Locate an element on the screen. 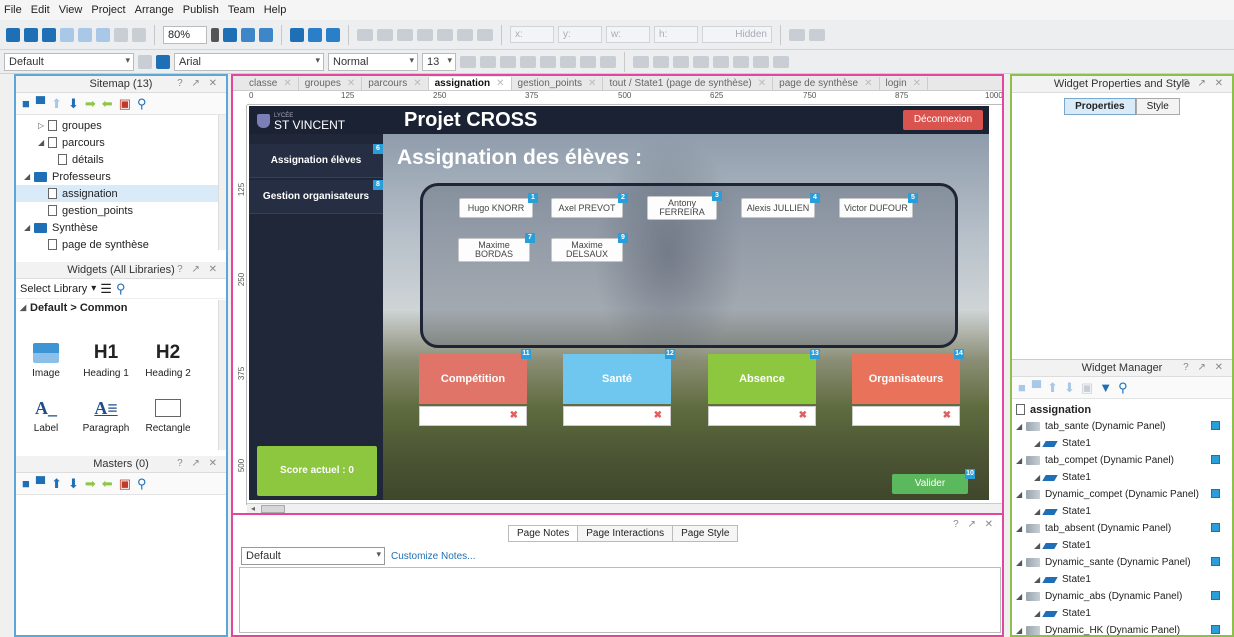 Image resolution: width=1234 pixels, height=637 pixels. lock-icon is located at coordinates (761, 61).